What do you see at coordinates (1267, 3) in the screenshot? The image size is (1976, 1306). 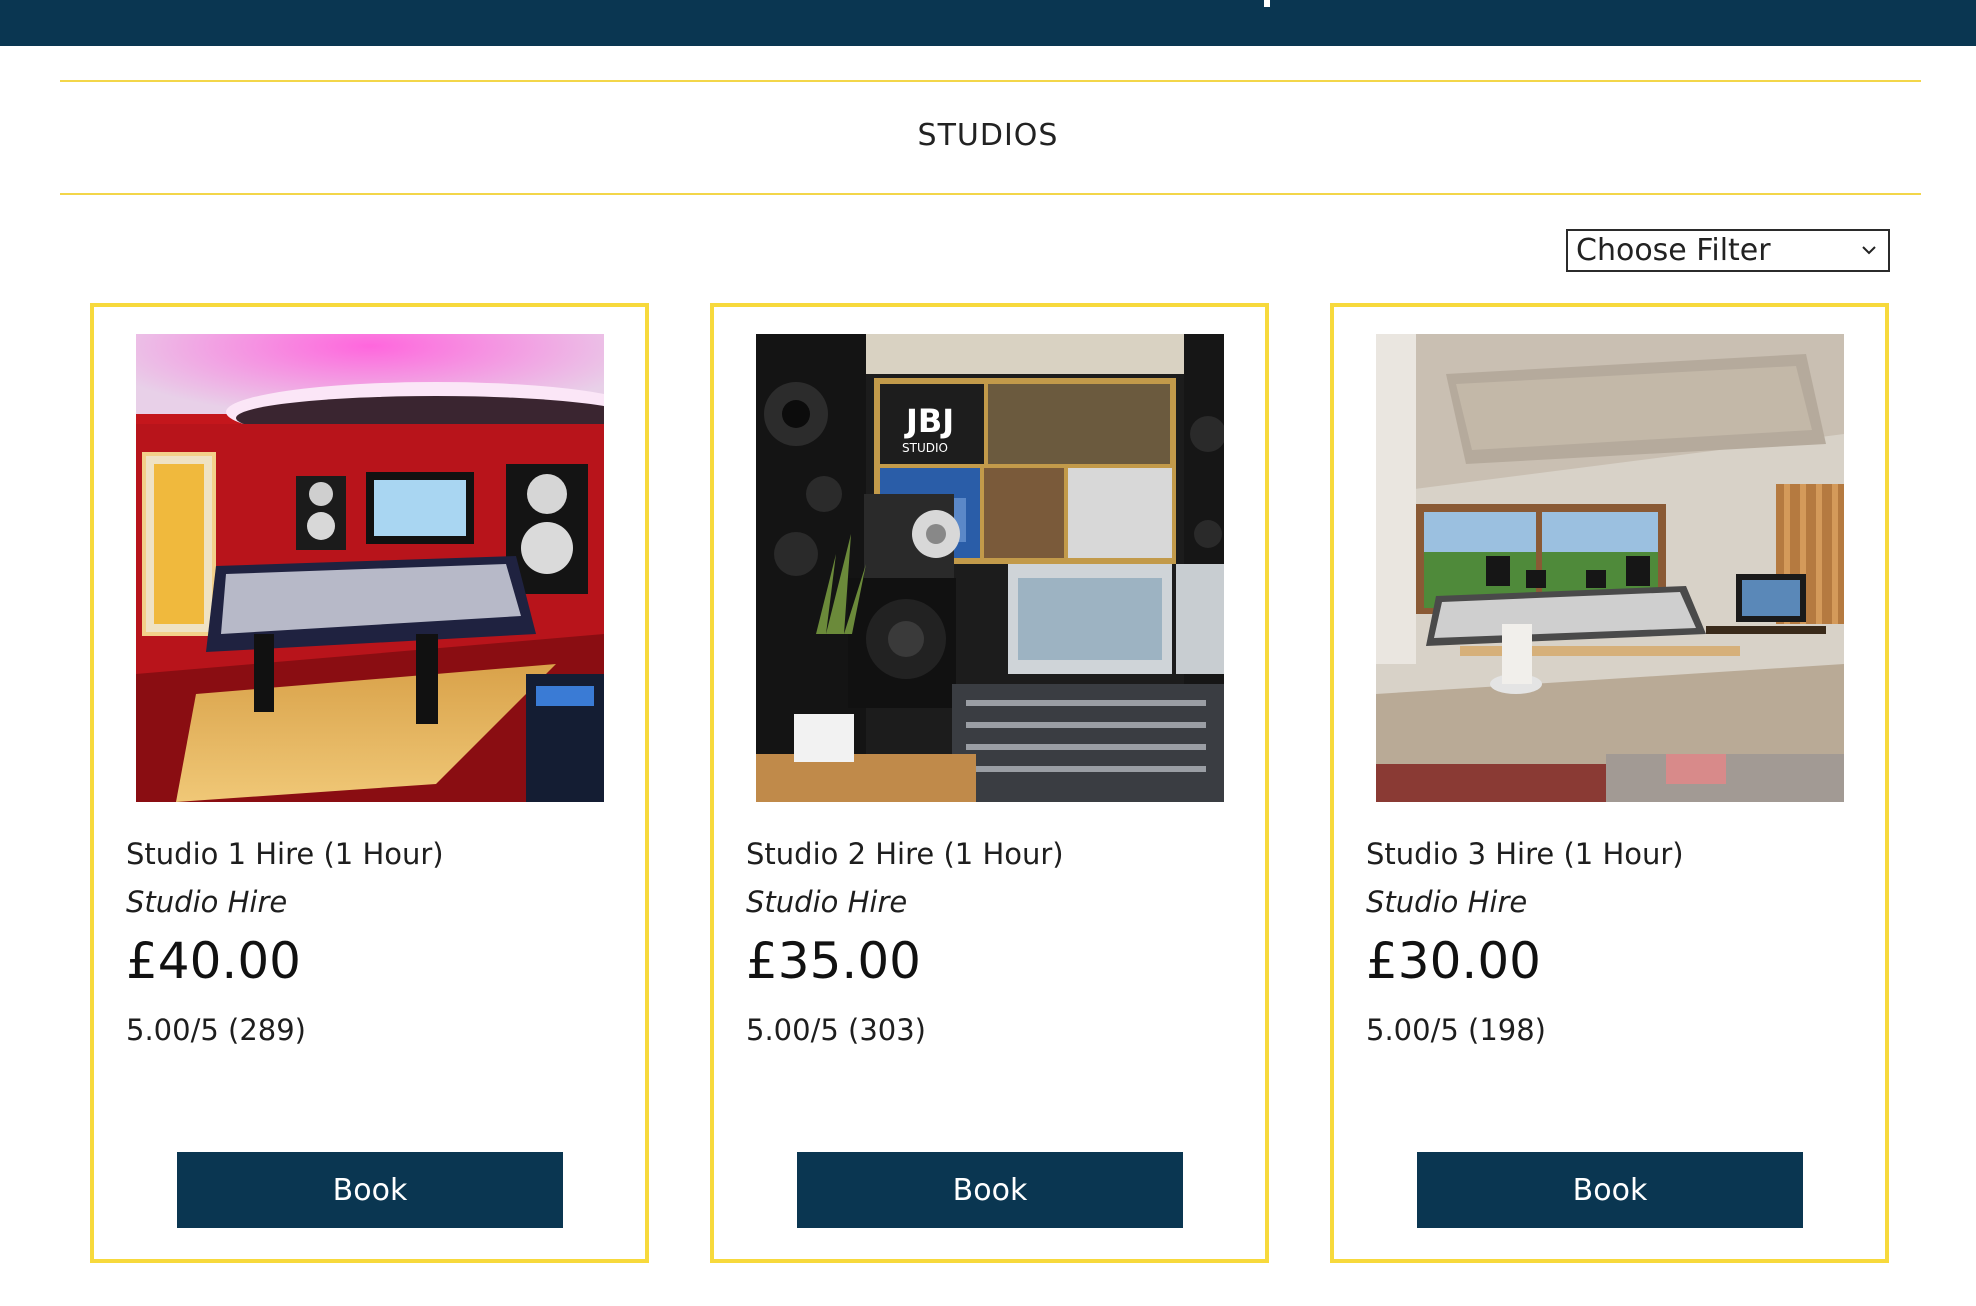 I see `header-mark` at bounding box center [1267, 3].